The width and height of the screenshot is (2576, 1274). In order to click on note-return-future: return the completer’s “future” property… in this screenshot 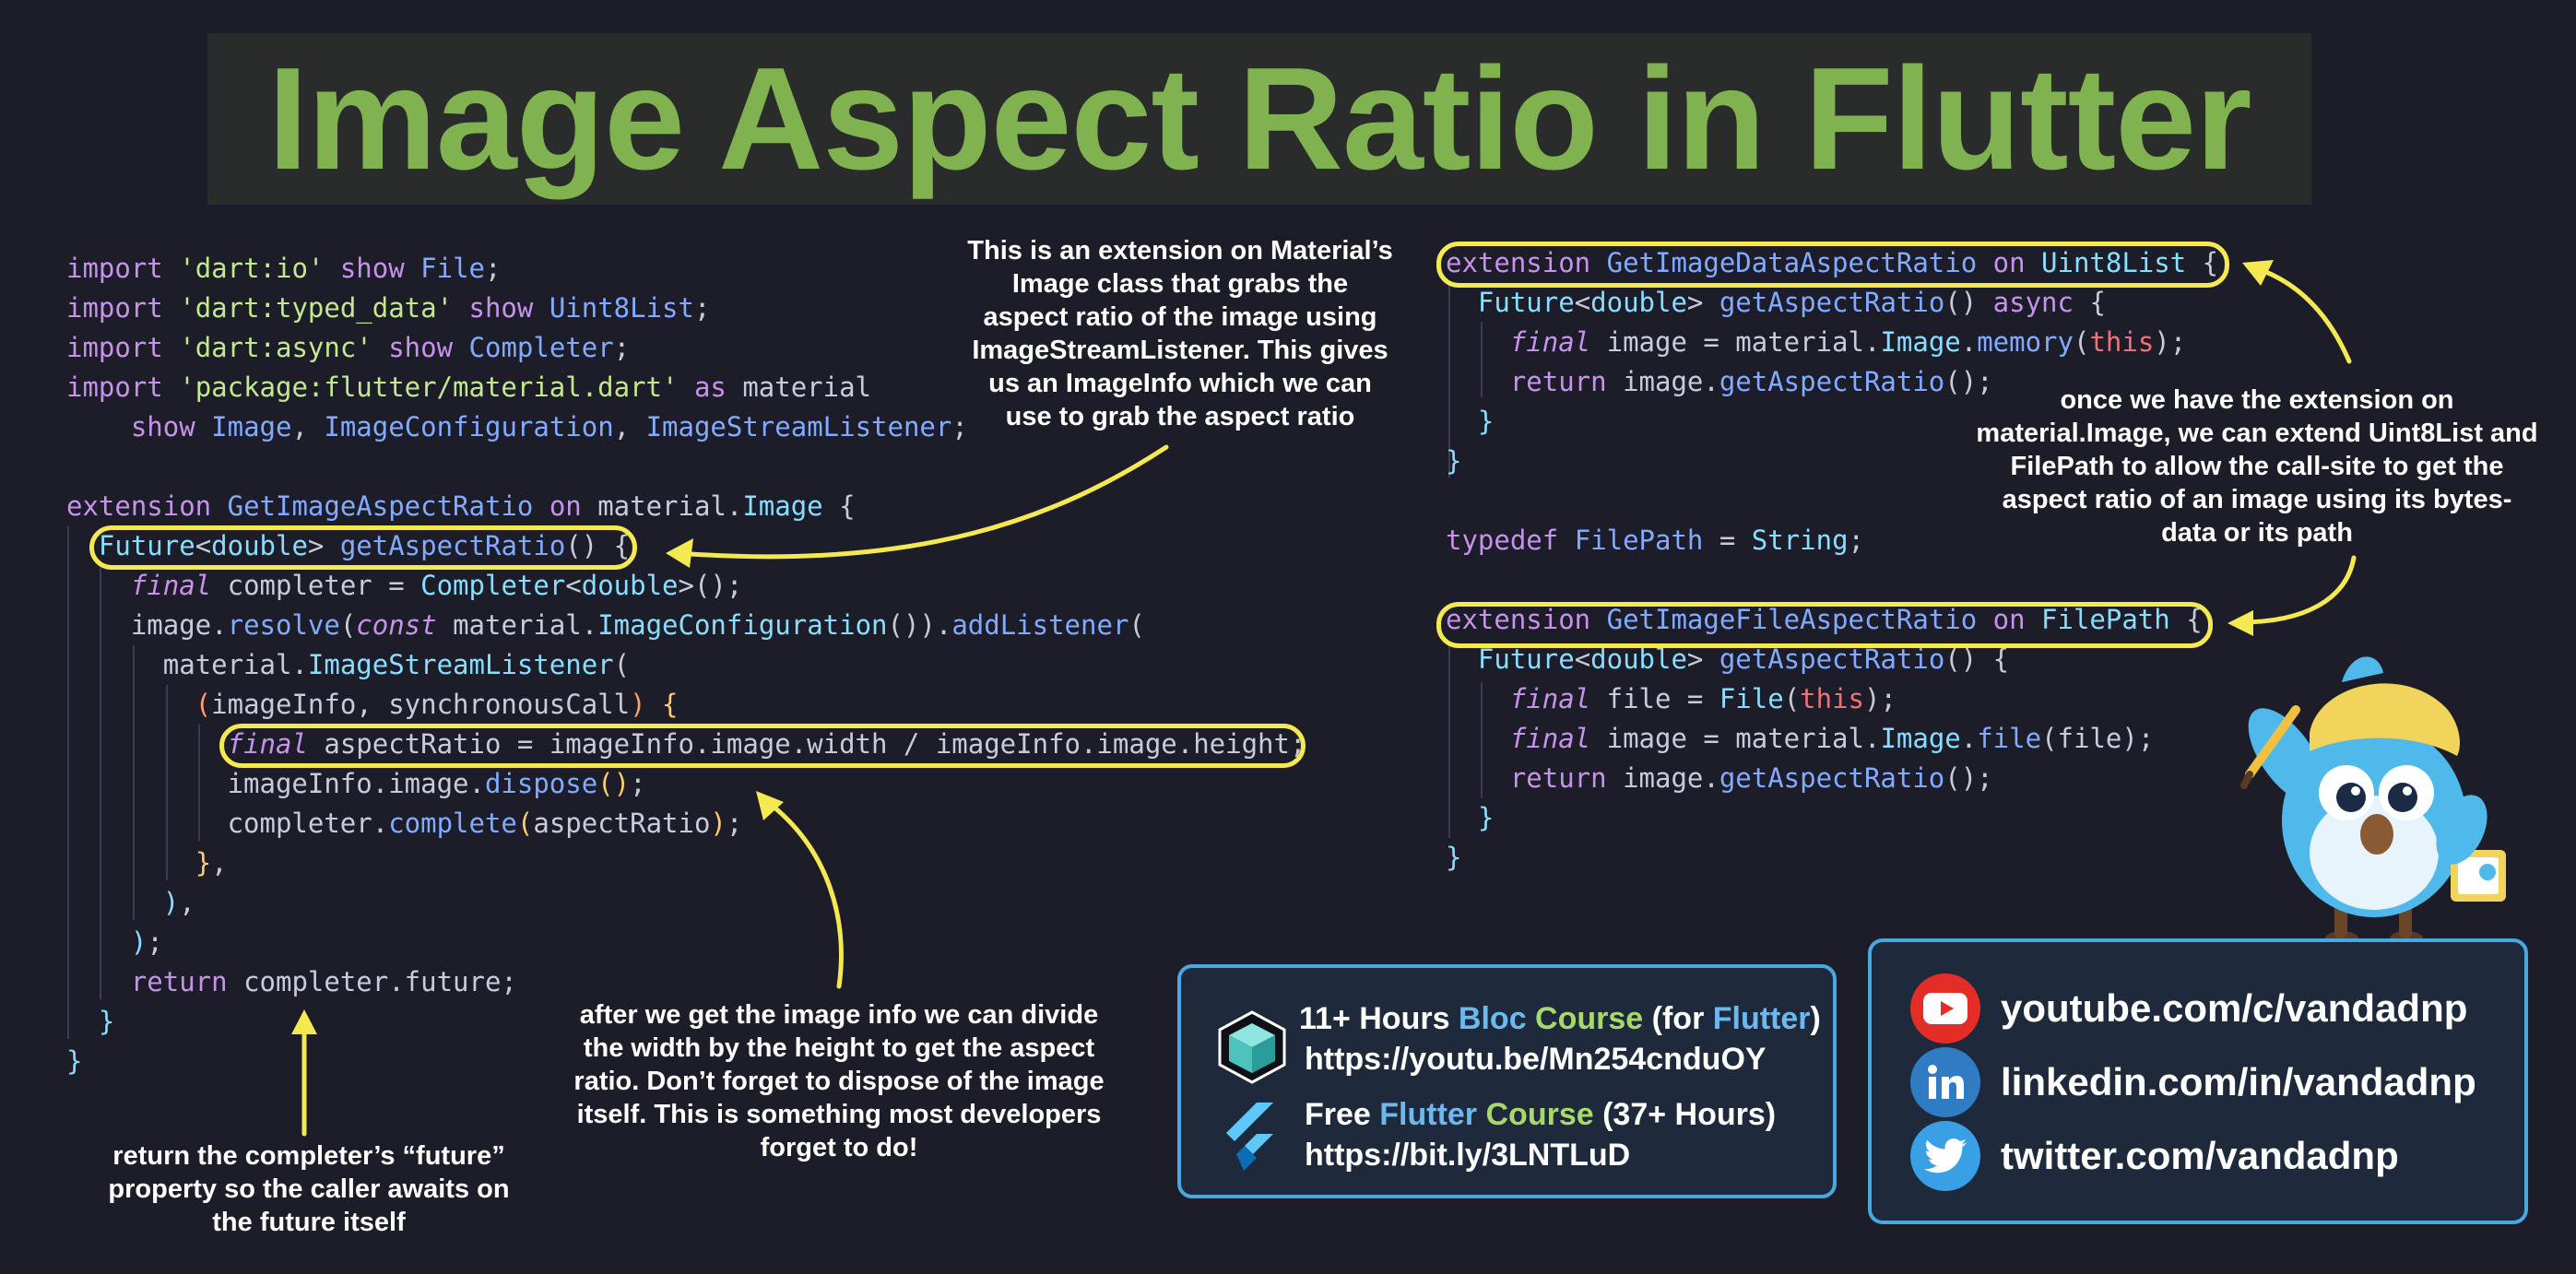, I will do `click(309, 1189)`.